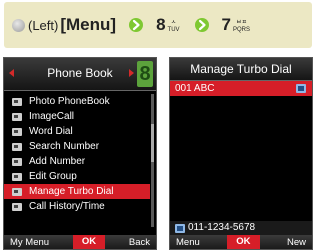 This screenshot has height=250, width=320. I want to click on softkey-bar: Menu OK New, so click(241, 242).